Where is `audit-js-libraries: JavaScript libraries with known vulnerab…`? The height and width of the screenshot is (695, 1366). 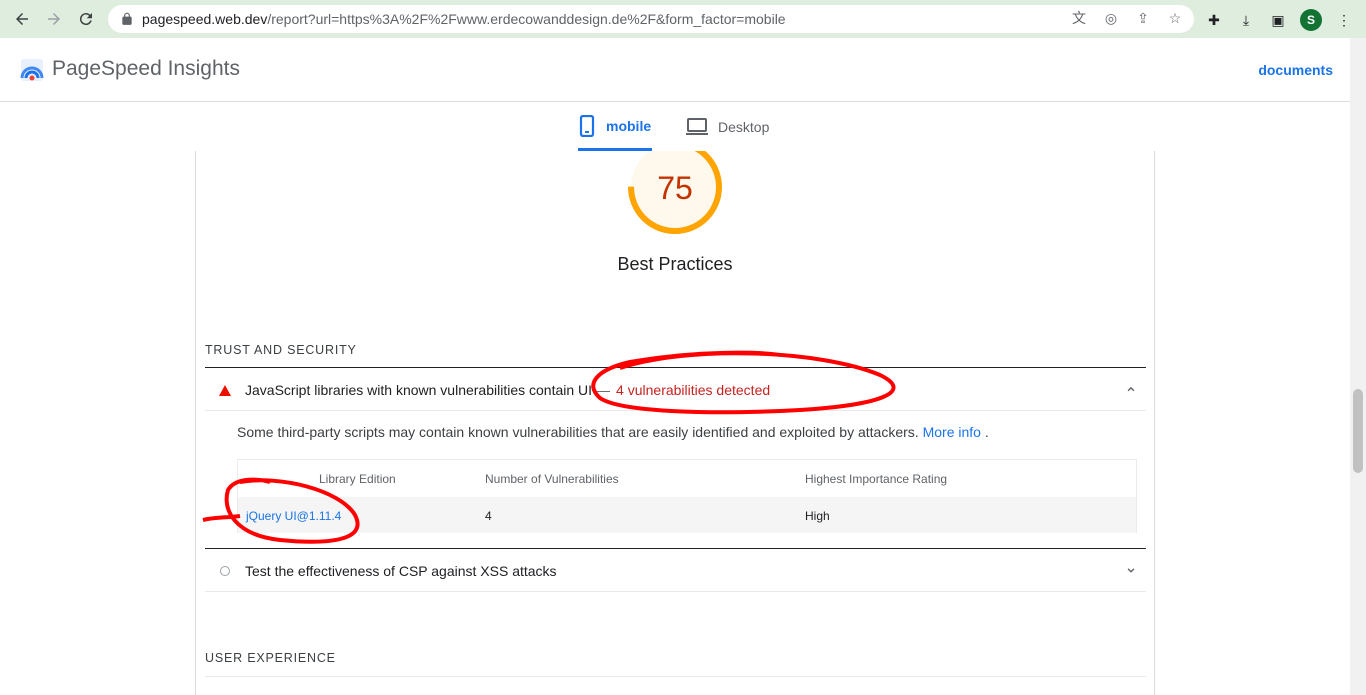
audit-js-libraries: JavaScript libraries with known vulnerab… is located at coordinates (675, 390).